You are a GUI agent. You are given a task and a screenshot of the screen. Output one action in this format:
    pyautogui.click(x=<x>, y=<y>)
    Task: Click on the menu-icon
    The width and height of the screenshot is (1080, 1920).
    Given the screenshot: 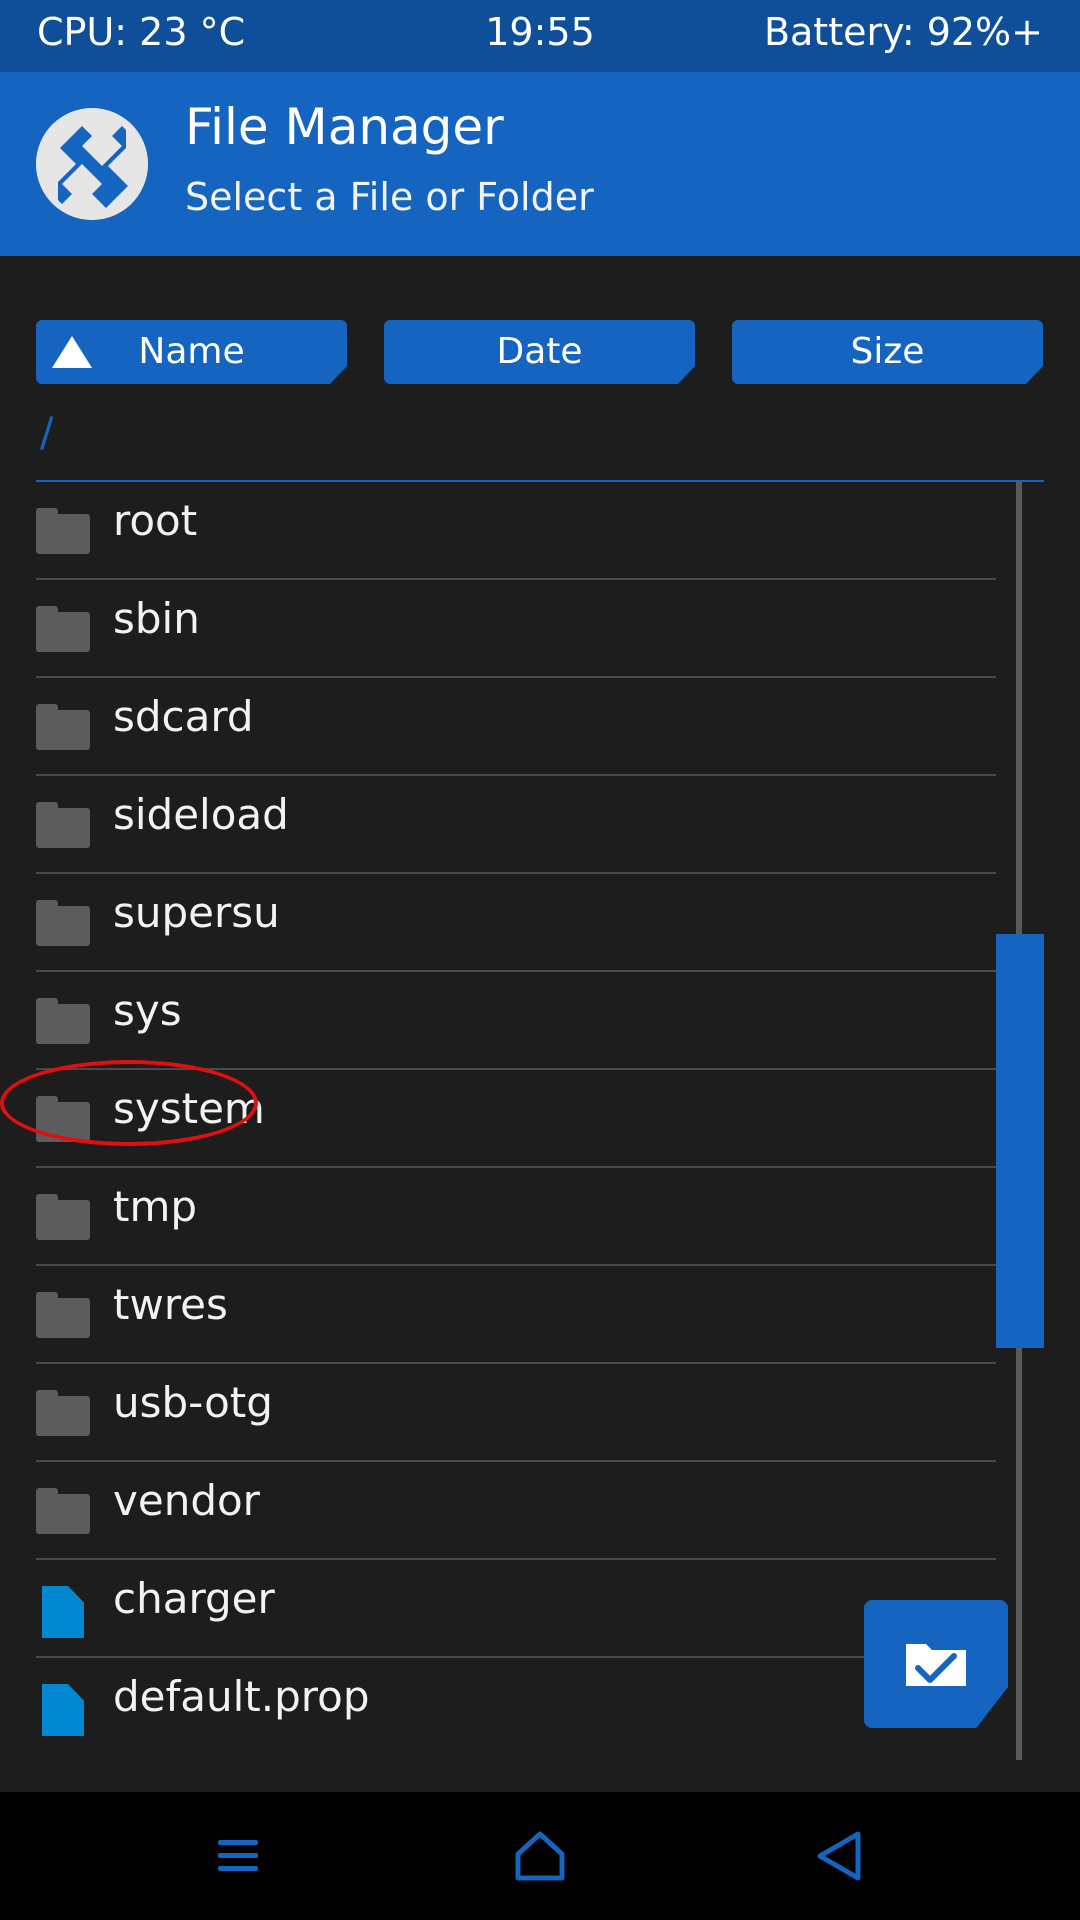 What is the action you would take?
    pyautogui.click(x=240, y=1858)
    